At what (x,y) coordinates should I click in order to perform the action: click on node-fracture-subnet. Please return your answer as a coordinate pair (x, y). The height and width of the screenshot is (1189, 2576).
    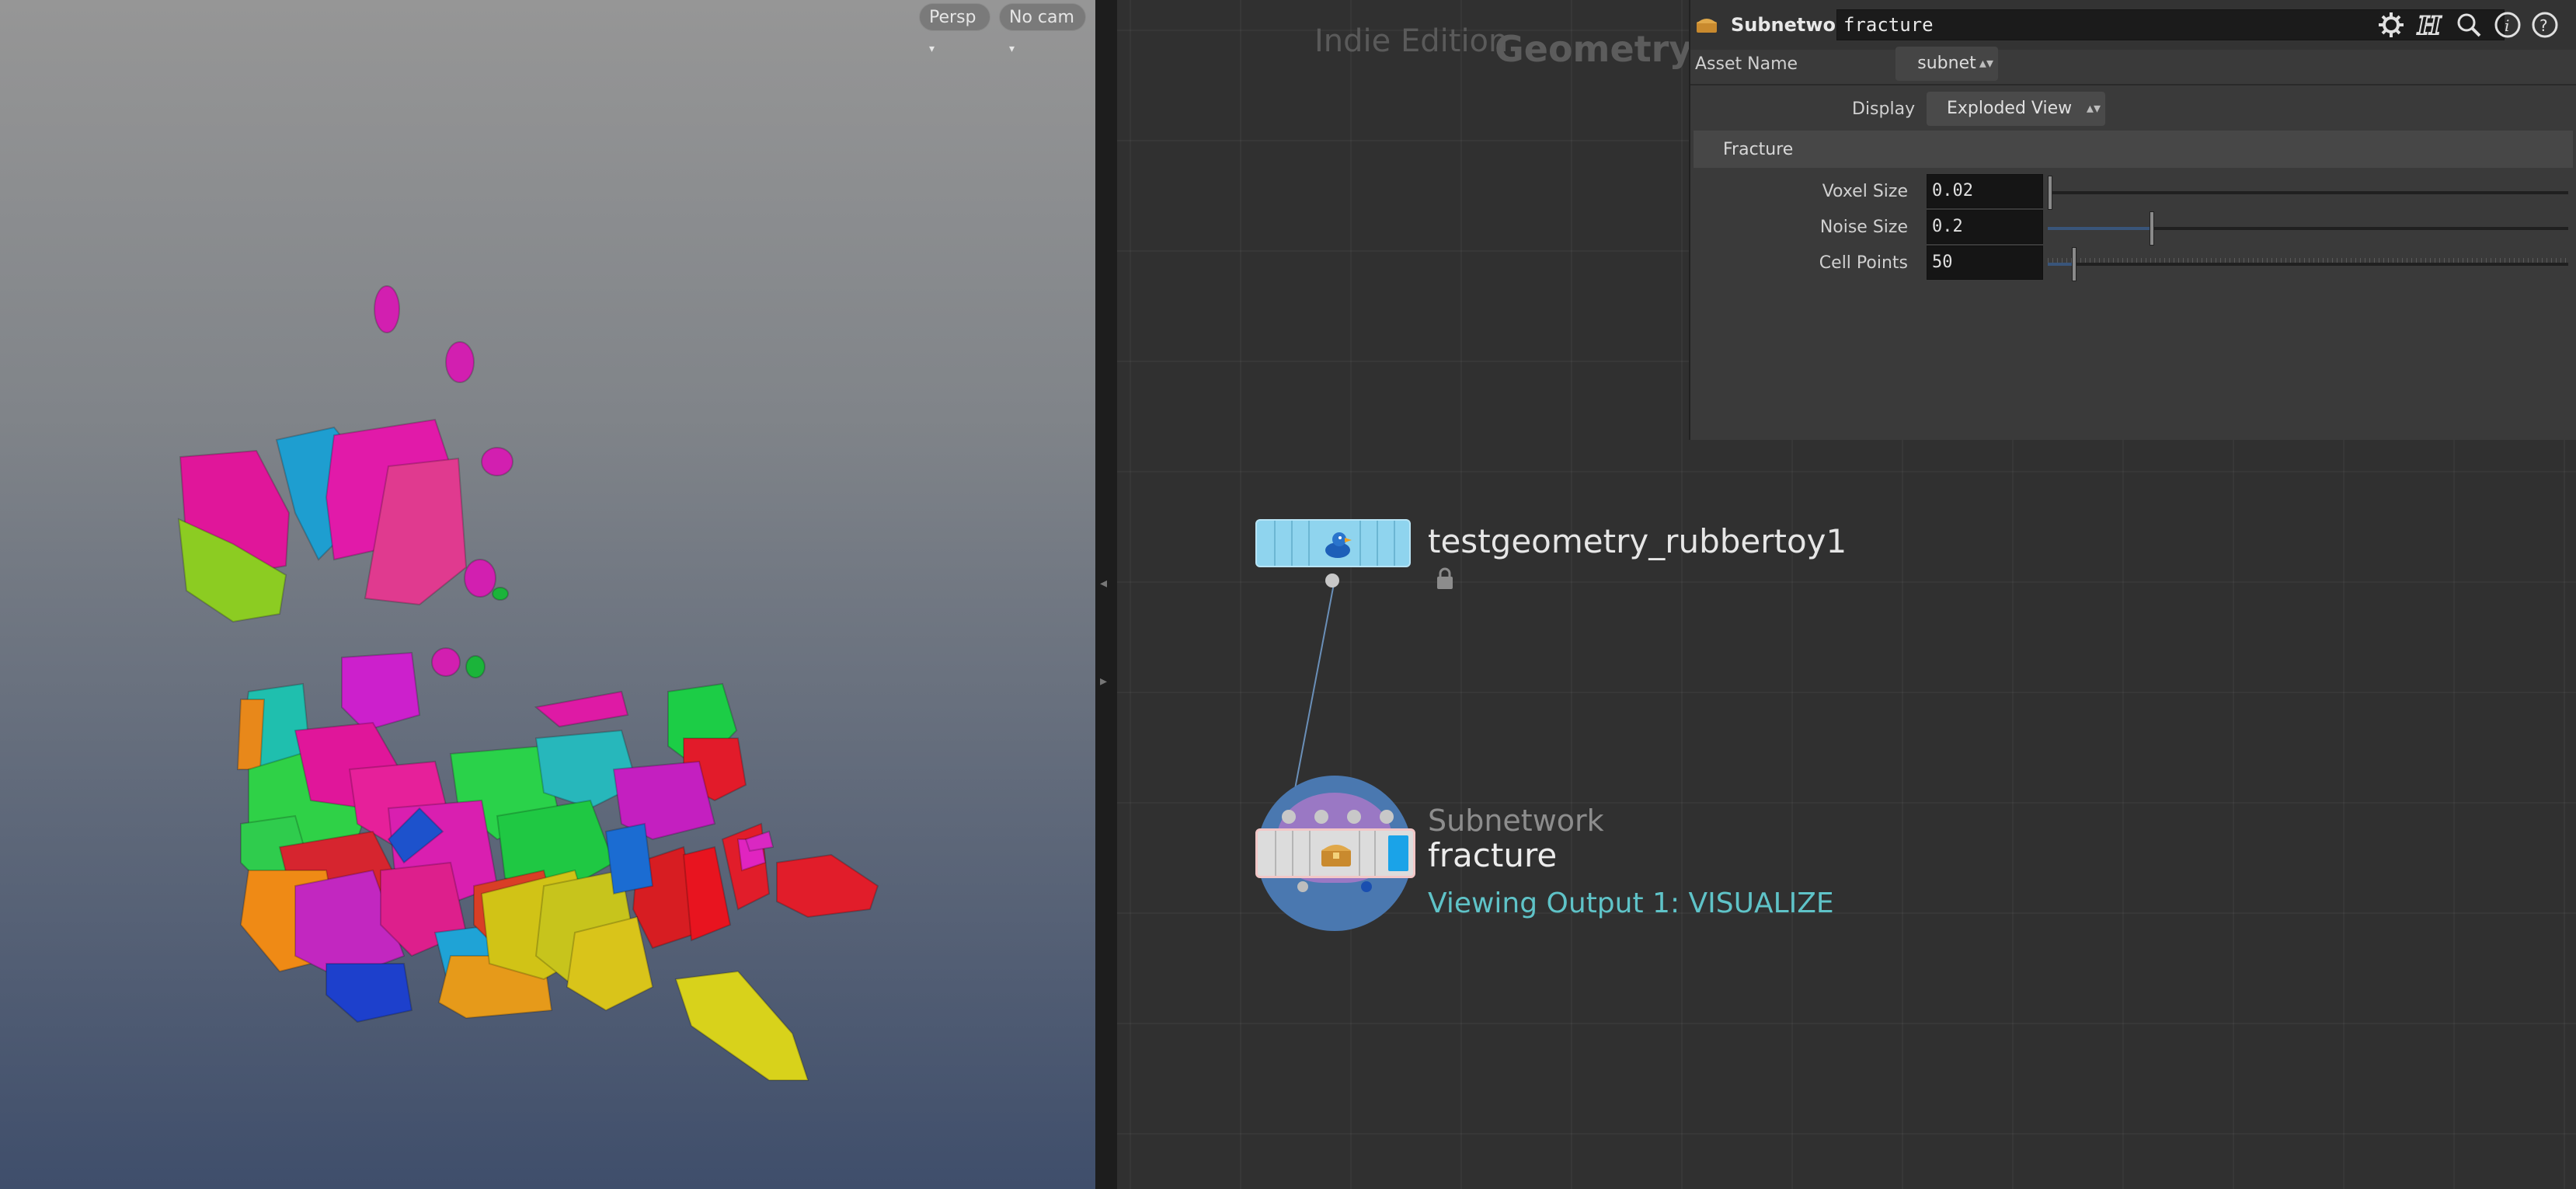
    Looking at the image, I should click on (1335, 853).